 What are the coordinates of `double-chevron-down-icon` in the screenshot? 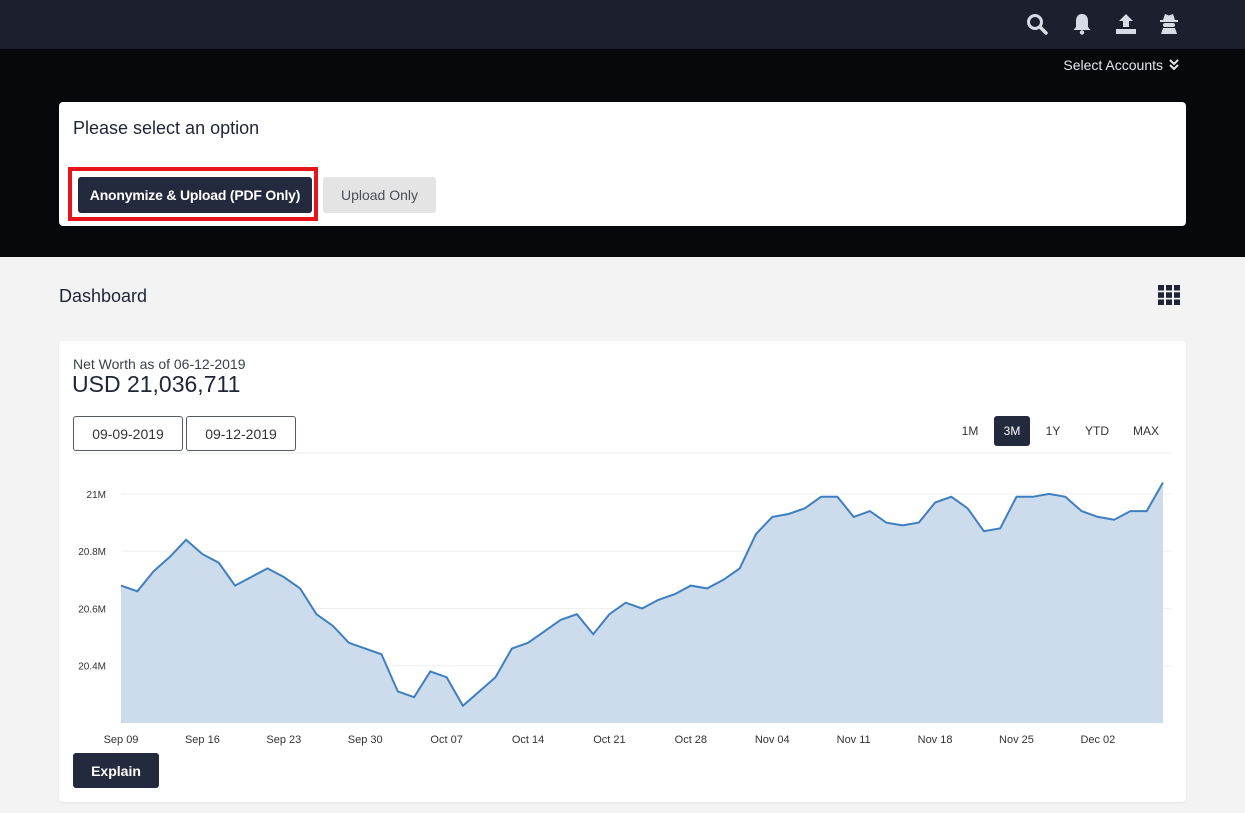 It's located at (1174, 65).